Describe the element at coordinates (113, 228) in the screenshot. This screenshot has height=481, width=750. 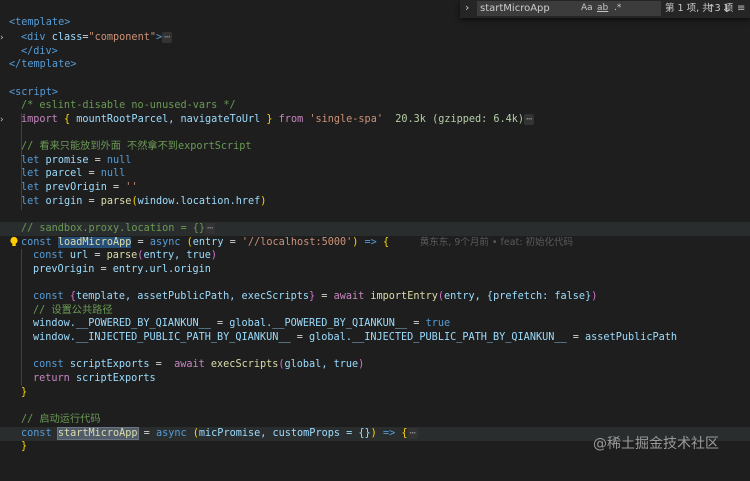
I see `comment: // sandbox.proxy.location = {}` at that location.